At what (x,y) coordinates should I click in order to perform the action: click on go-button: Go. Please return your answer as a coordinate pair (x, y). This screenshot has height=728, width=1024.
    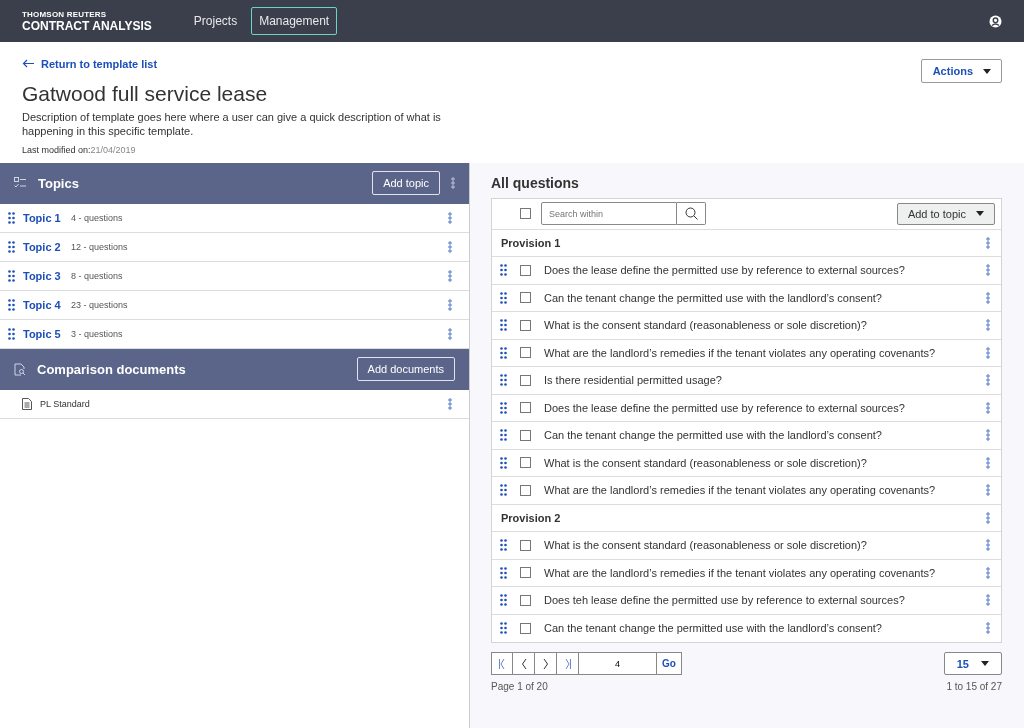
    Looking at the image, I should click on (669, 664).